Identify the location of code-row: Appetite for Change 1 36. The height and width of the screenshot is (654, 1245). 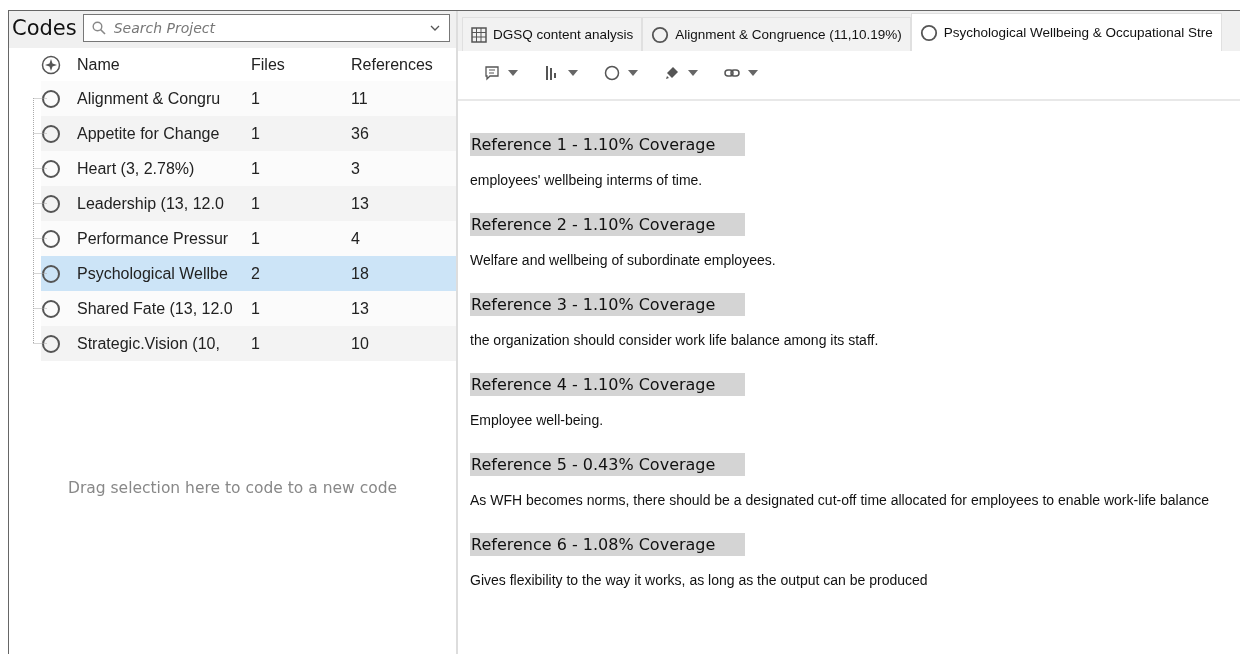
(248, 133).